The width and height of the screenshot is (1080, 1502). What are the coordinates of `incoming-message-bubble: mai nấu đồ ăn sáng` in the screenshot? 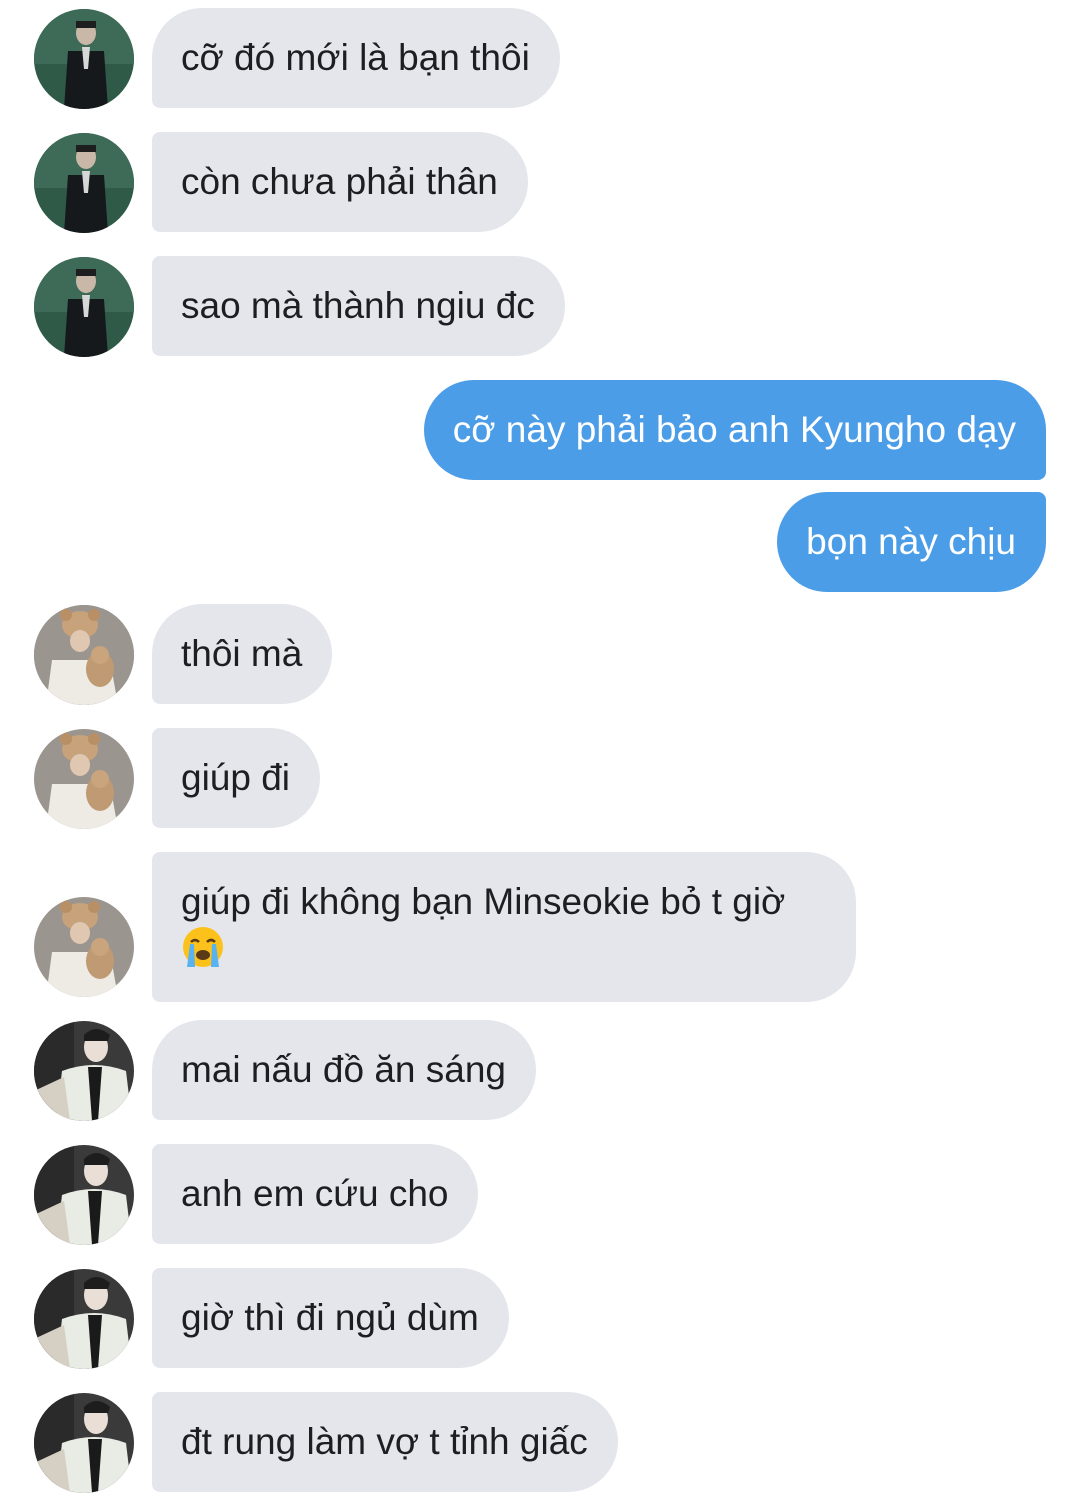 It's located at (344, 1070).